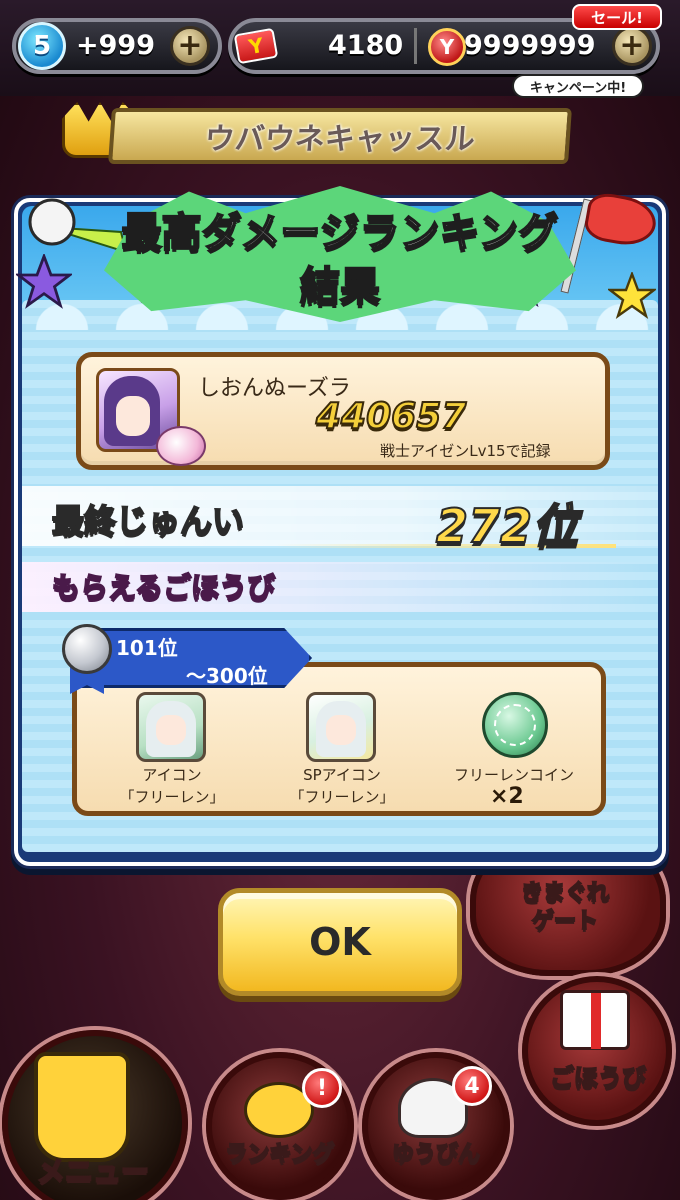  Describe the element at coordinates (391, 416) in the screenshot. I see `player-score: 440657` at that location.